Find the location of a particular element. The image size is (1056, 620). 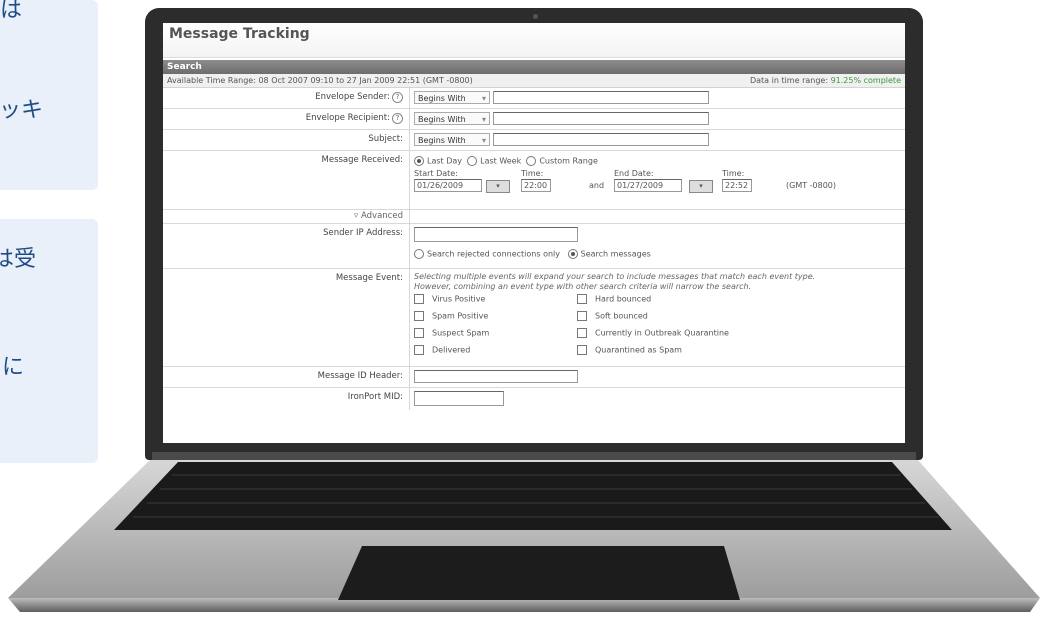

subject-row: Subject: Begins With ▾ is located at coordinates (534, 140).